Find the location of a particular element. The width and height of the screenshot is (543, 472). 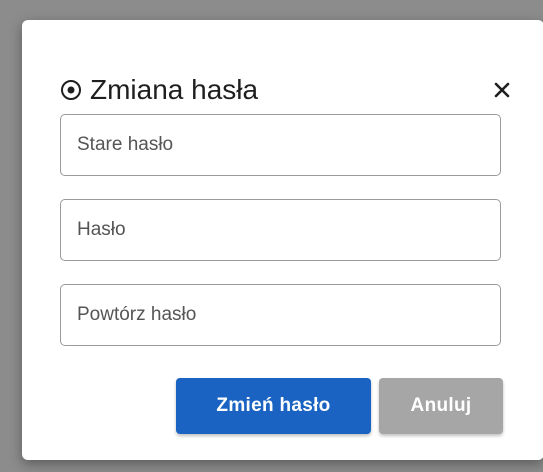

change-password-button: Zmień hasło is located at coordinates (273, 406).